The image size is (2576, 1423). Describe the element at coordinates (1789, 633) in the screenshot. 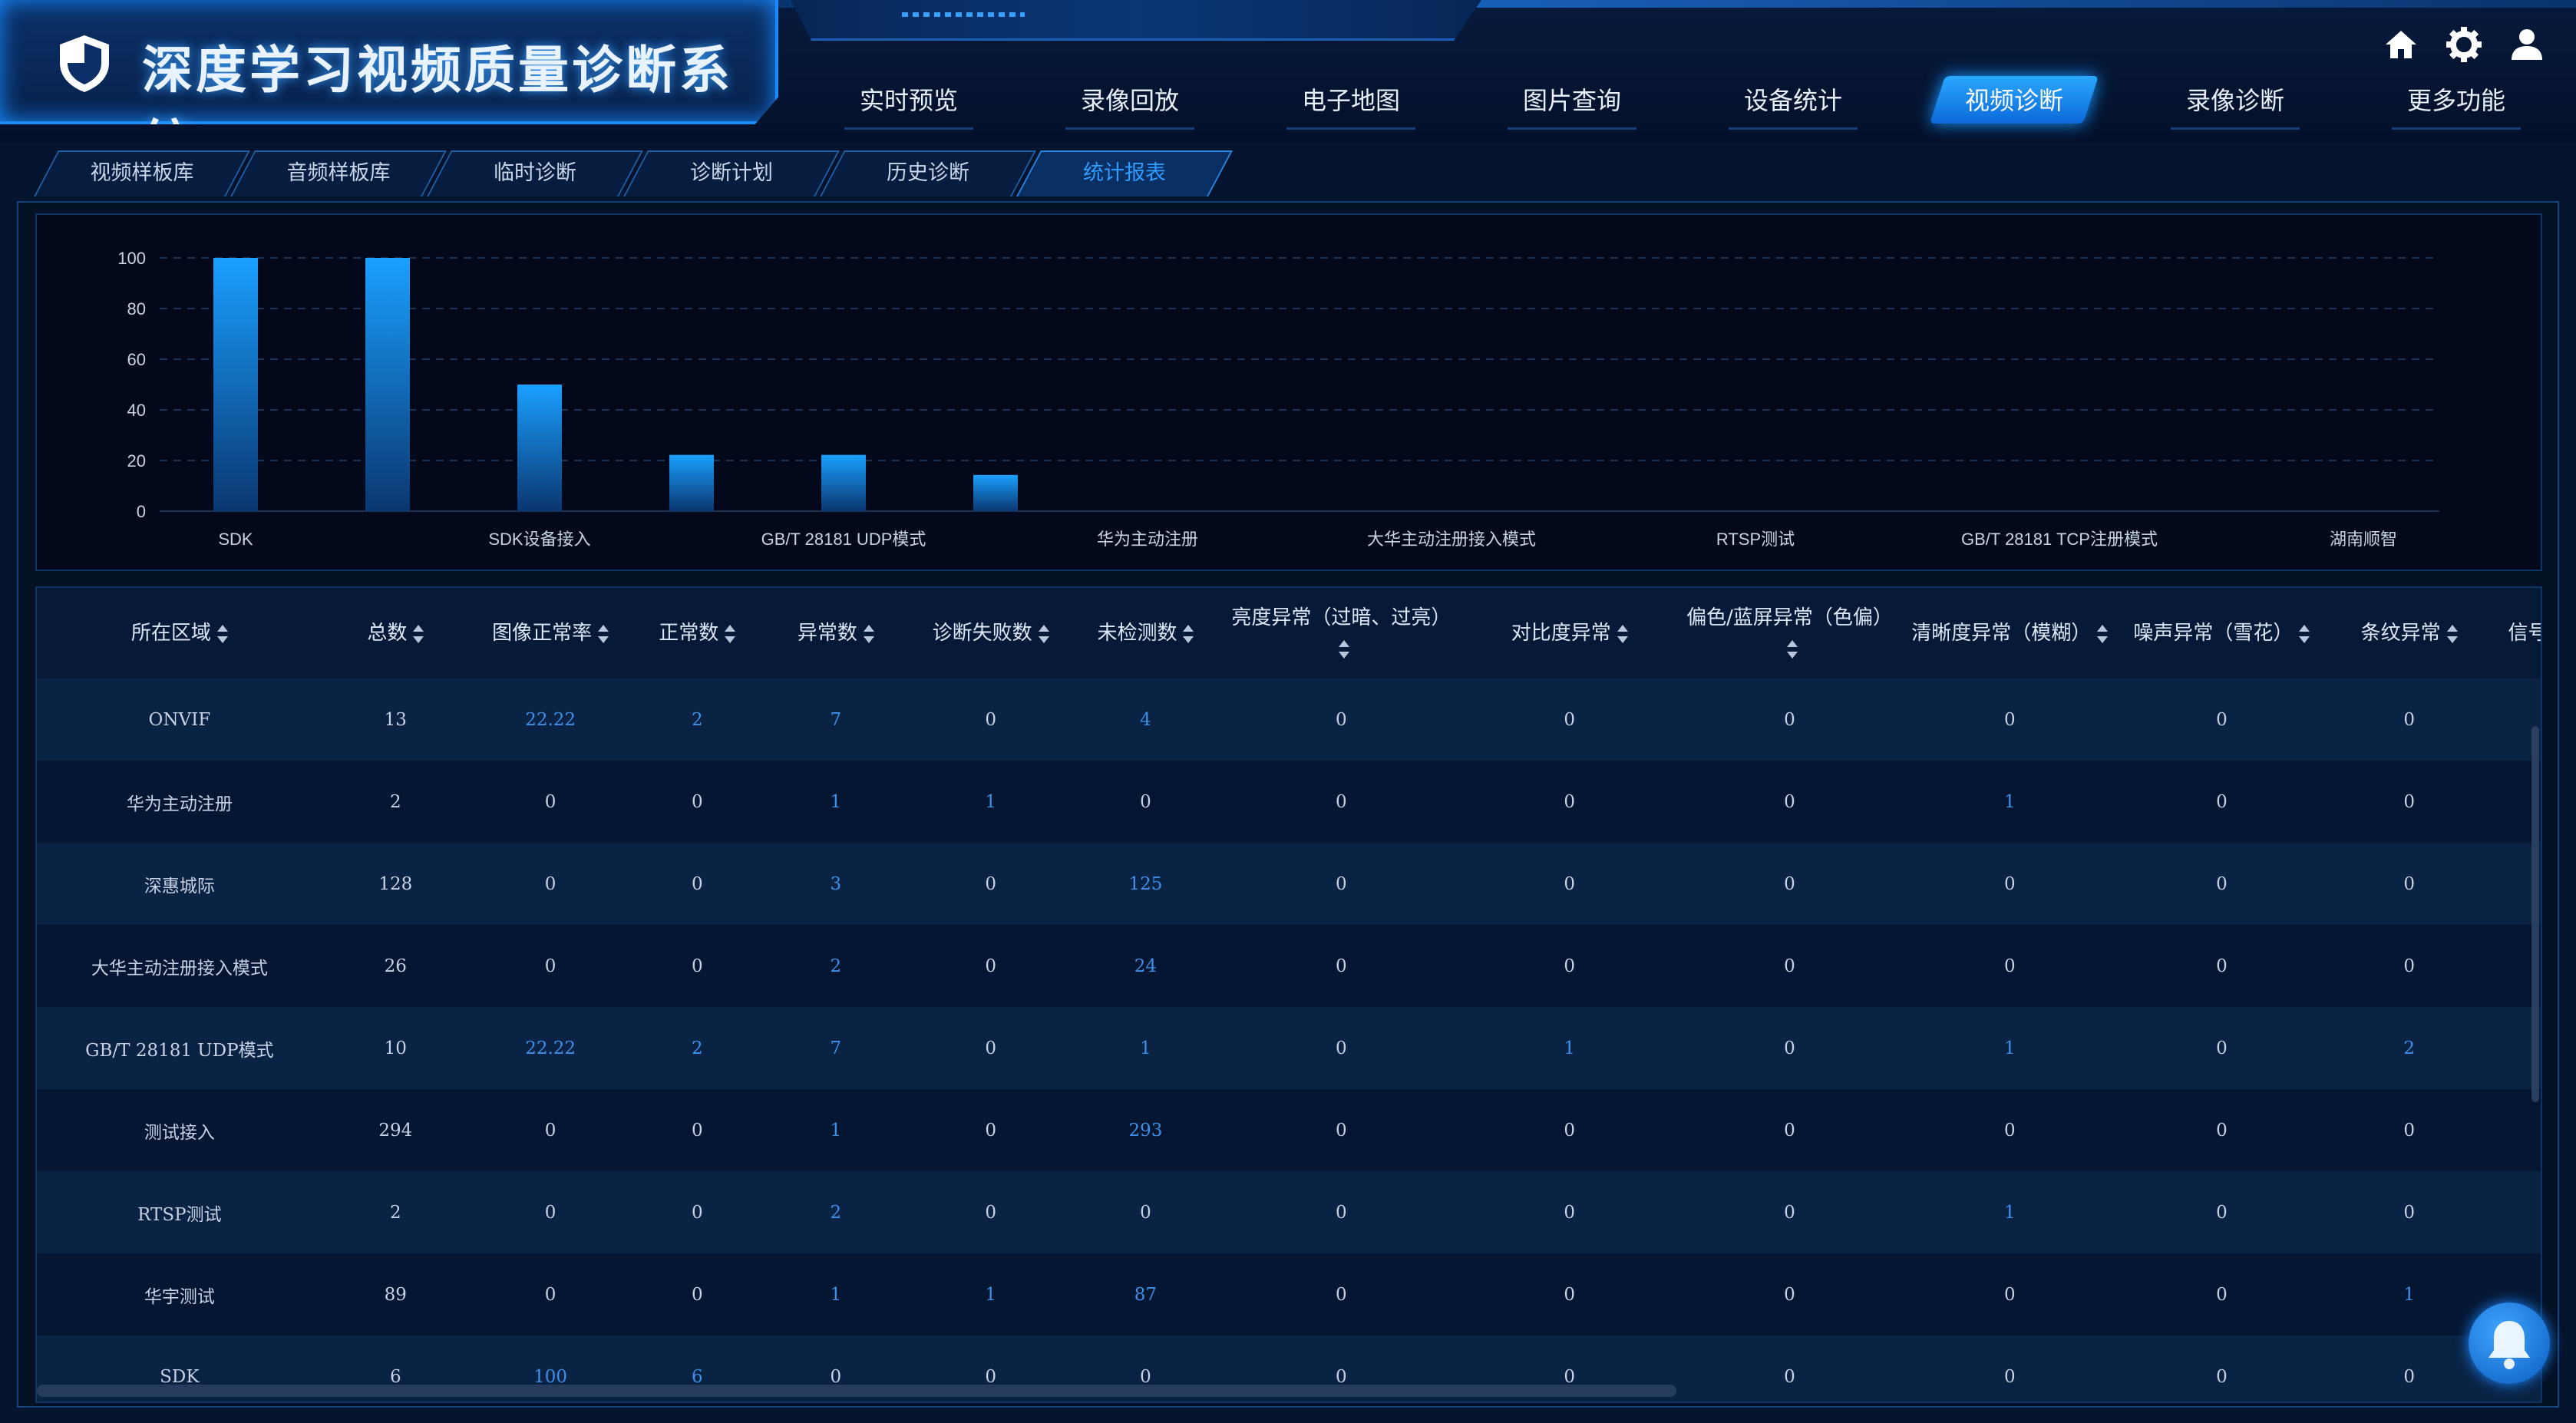

I see `column-header: 偏色/蓝屏异常（色偏）` at that location.